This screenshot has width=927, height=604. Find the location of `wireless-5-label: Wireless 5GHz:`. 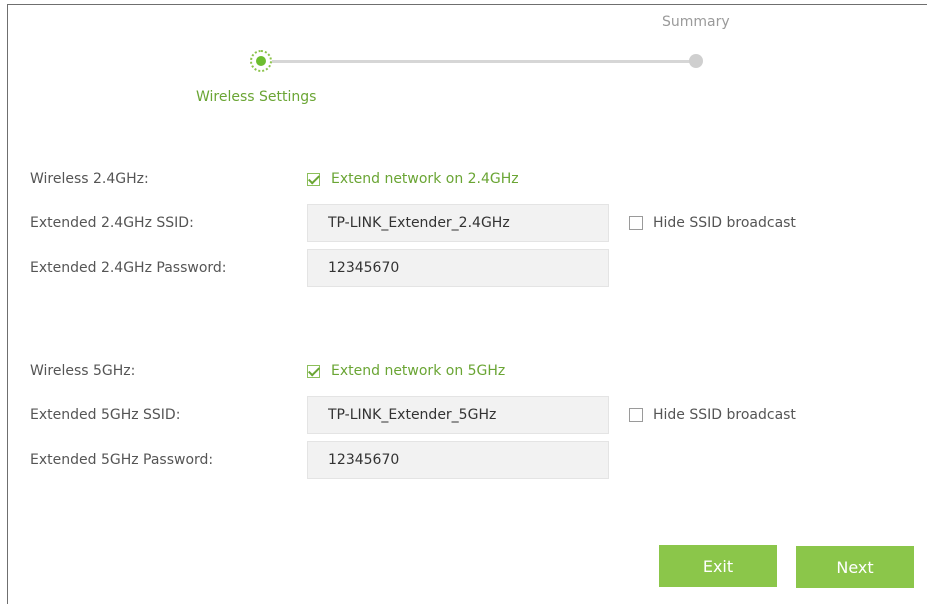

wireless-5-label: Wireless 5GHz: is located at coordinates (83, 371).